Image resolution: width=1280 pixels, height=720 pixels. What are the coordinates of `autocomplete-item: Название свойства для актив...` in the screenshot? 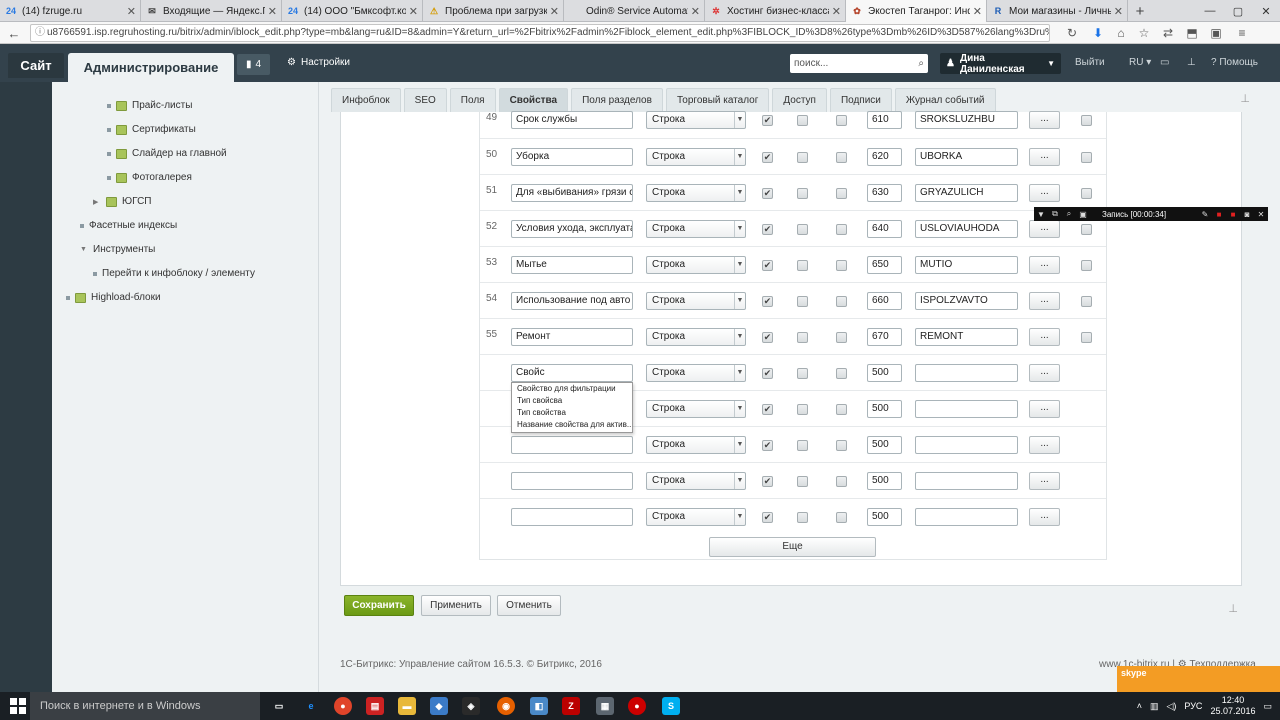 It's located at (572, 425).